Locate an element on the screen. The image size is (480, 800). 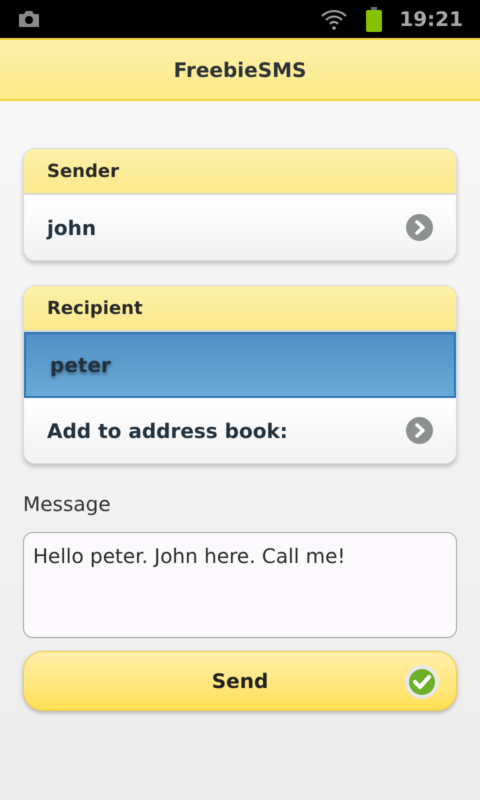
battery-icon is located at coordinates (374, 19).